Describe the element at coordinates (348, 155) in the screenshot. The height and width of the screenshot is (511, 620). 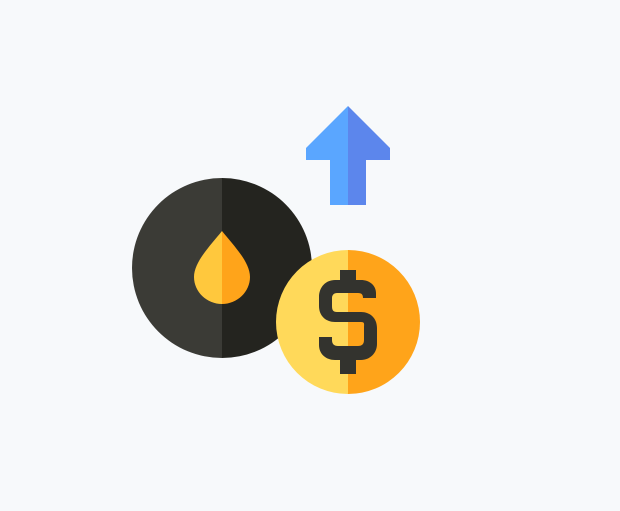
I see `up-arrow-icon` at that location.